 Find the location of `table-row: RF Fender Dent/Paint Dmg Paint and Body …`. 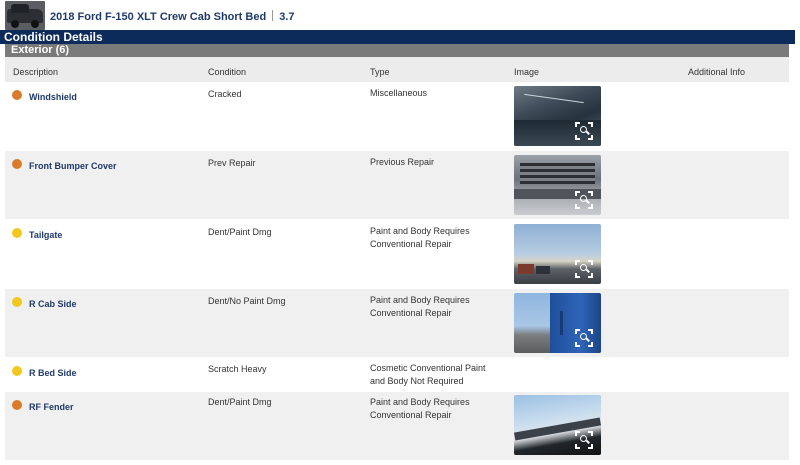

table-row: RF Fender Dent/Paint Dmg Paint and Body … is located at coordinates (397, 426).